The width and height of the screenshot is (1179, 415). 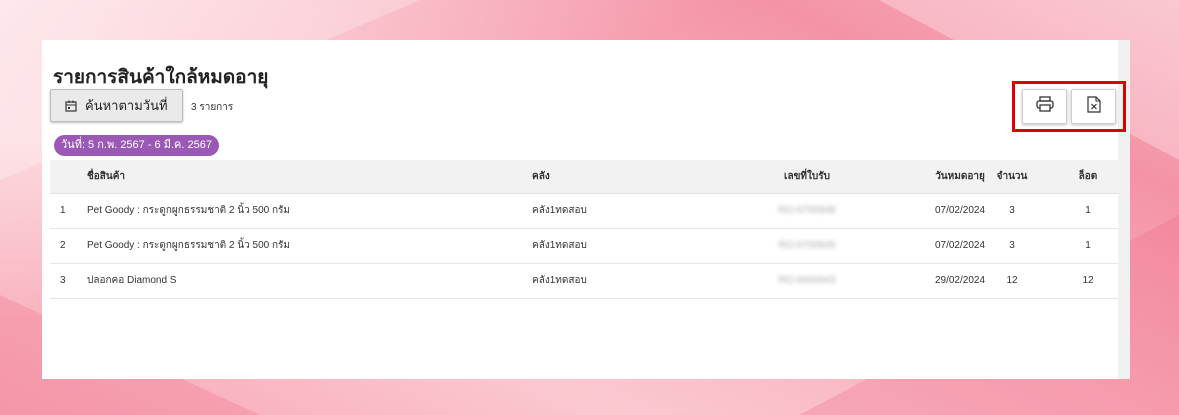 I want to click on receipt-number: RO-6700945, so click(x=807, y=245).